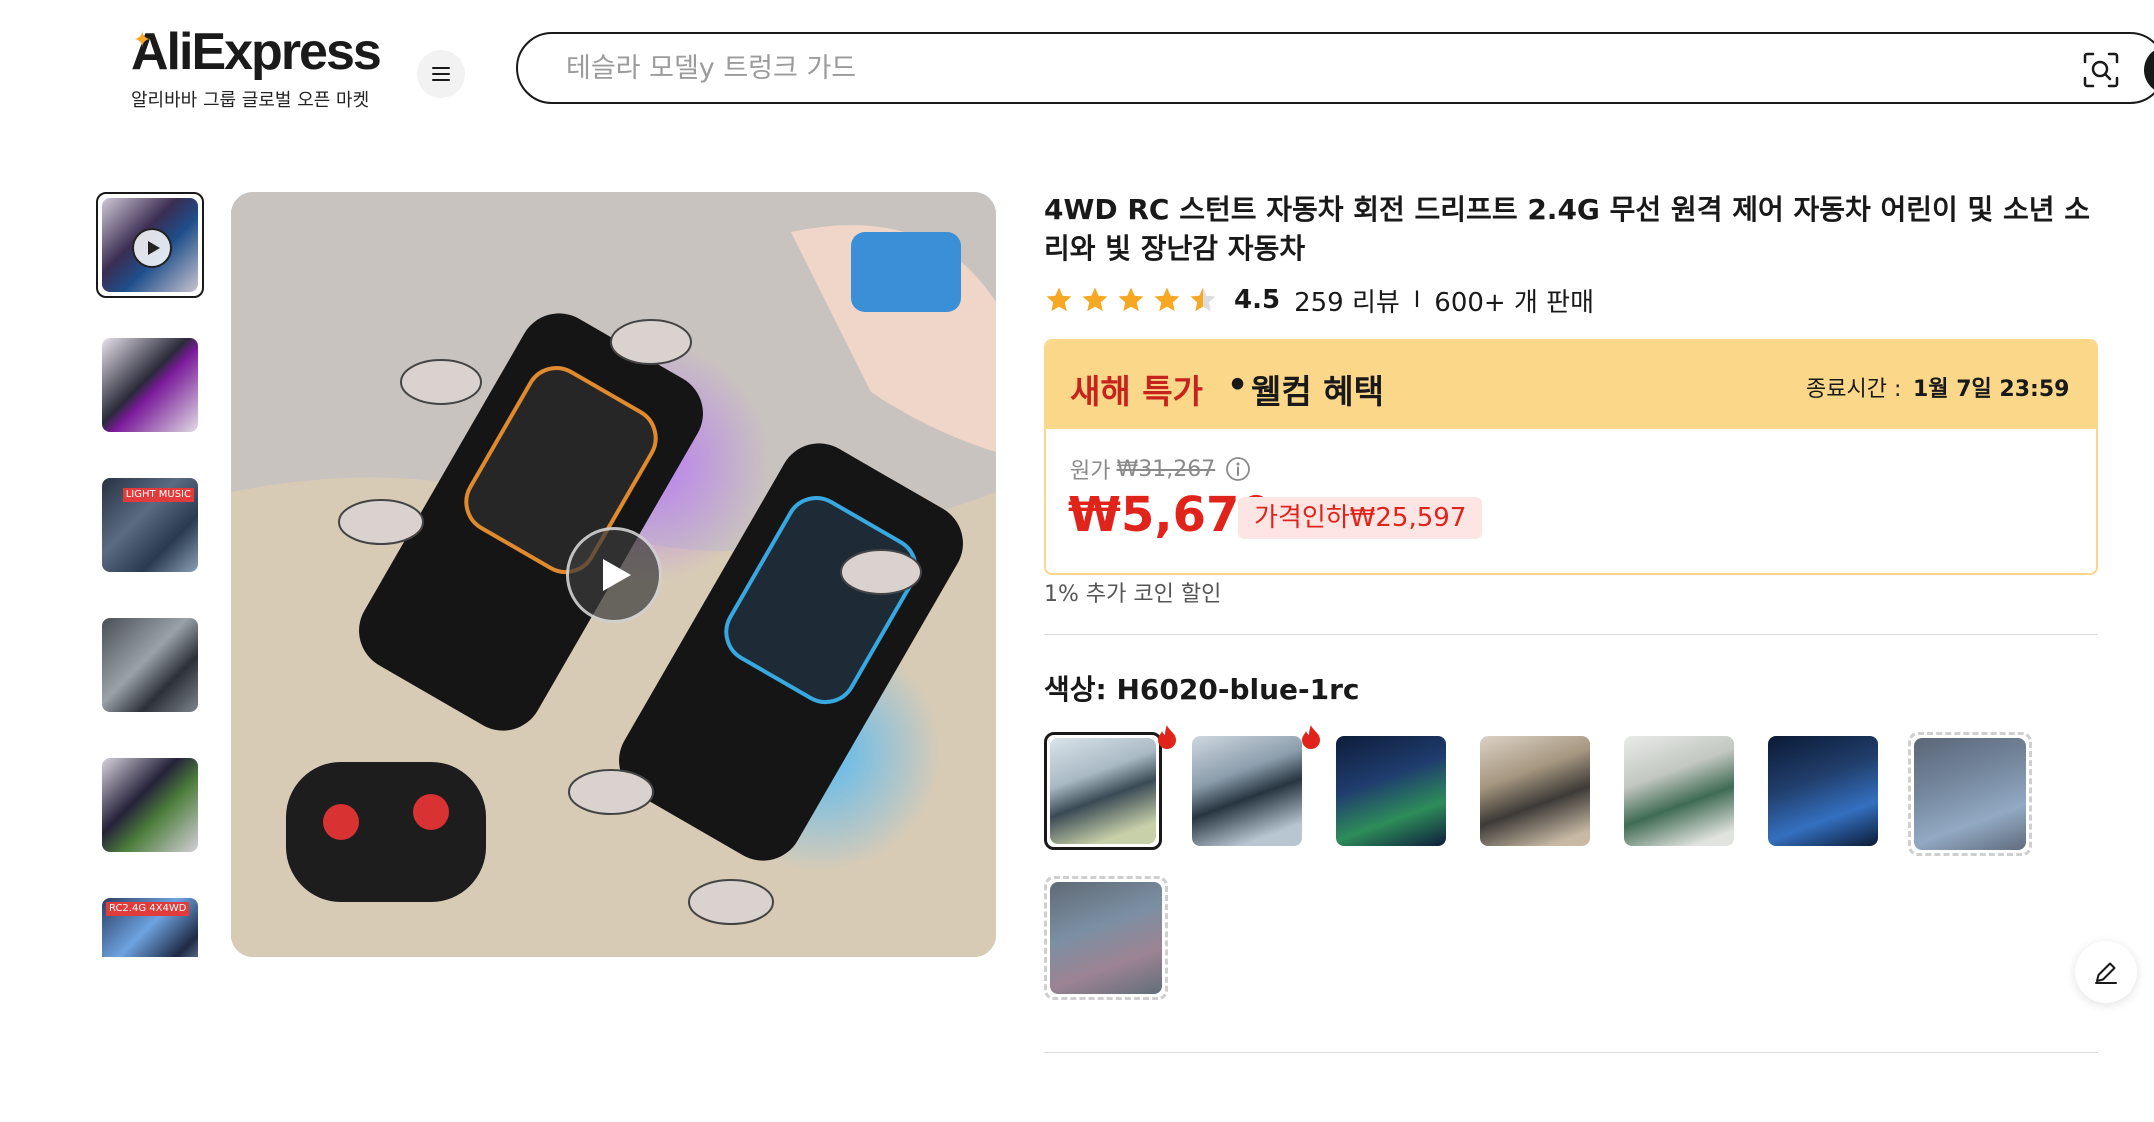 This screenshot has width=2154, height=1122. Describe the element at coordinates (2101, 70) in the screenshot. I see `image-search-icon` at that location.